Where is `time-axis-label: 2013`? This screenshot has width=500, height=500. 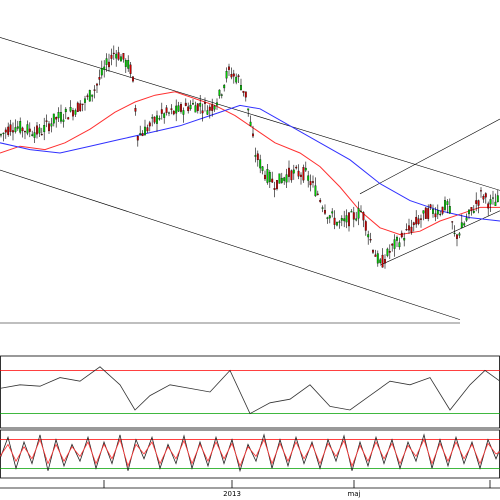
time-axis-label: 2013 is located at coordinates (232, 494).